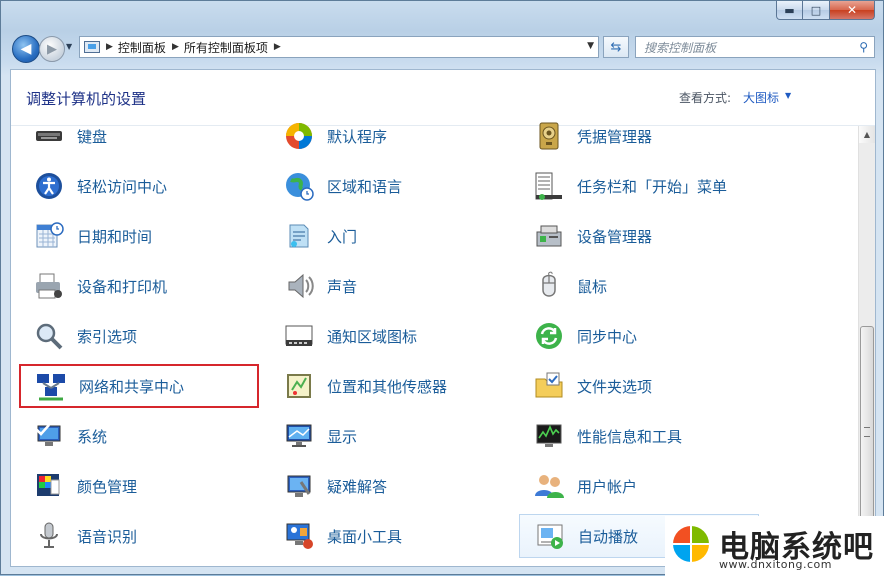  I want to click on control-panel-item: 声音, so click(389, 286).